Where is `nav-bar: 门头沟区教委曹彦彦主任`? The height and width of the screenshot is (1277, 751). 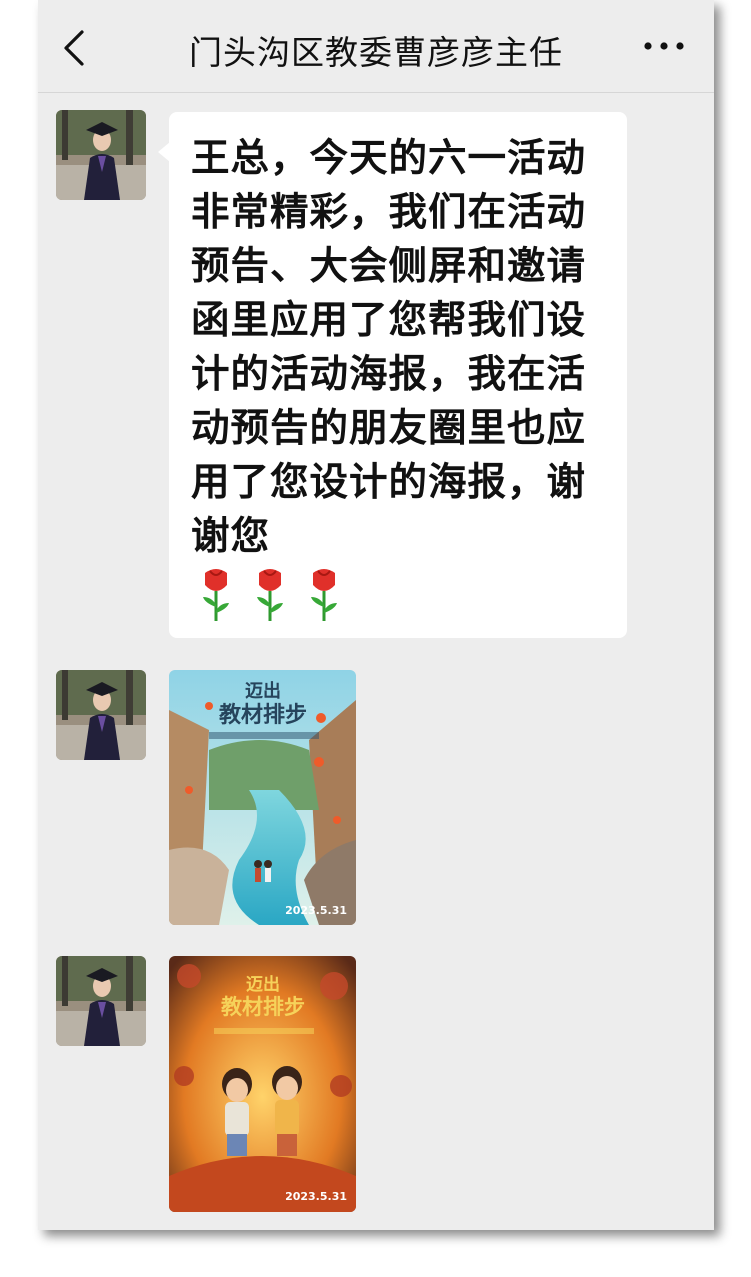 nav-bar: 门头沟区教委曹彦彦主任 is located at coordinates (376, 46).